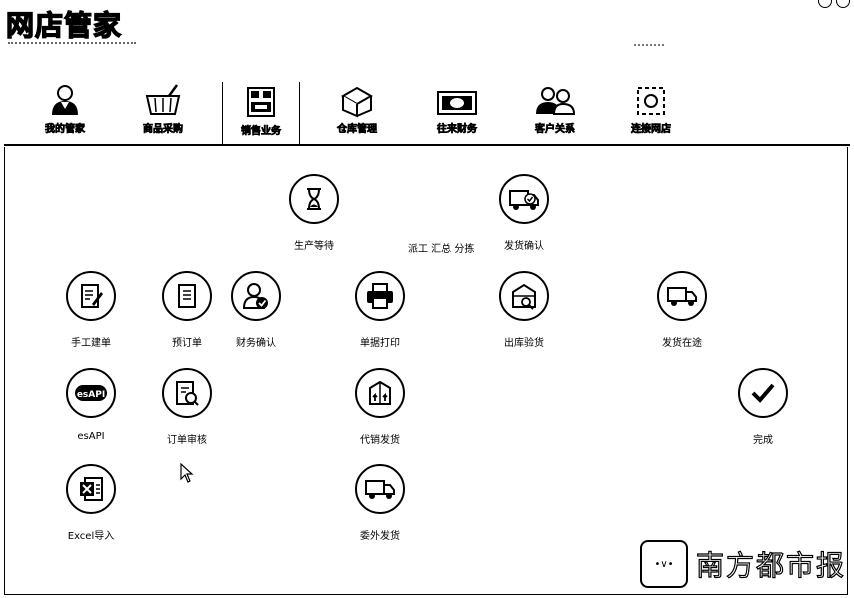 The height and width of the screenshot is (598, 854). What do you see at coordinates (314, 213) in the screenshot?
I see `node-production-wait: 生产等待` at bounding box center [314, 213].